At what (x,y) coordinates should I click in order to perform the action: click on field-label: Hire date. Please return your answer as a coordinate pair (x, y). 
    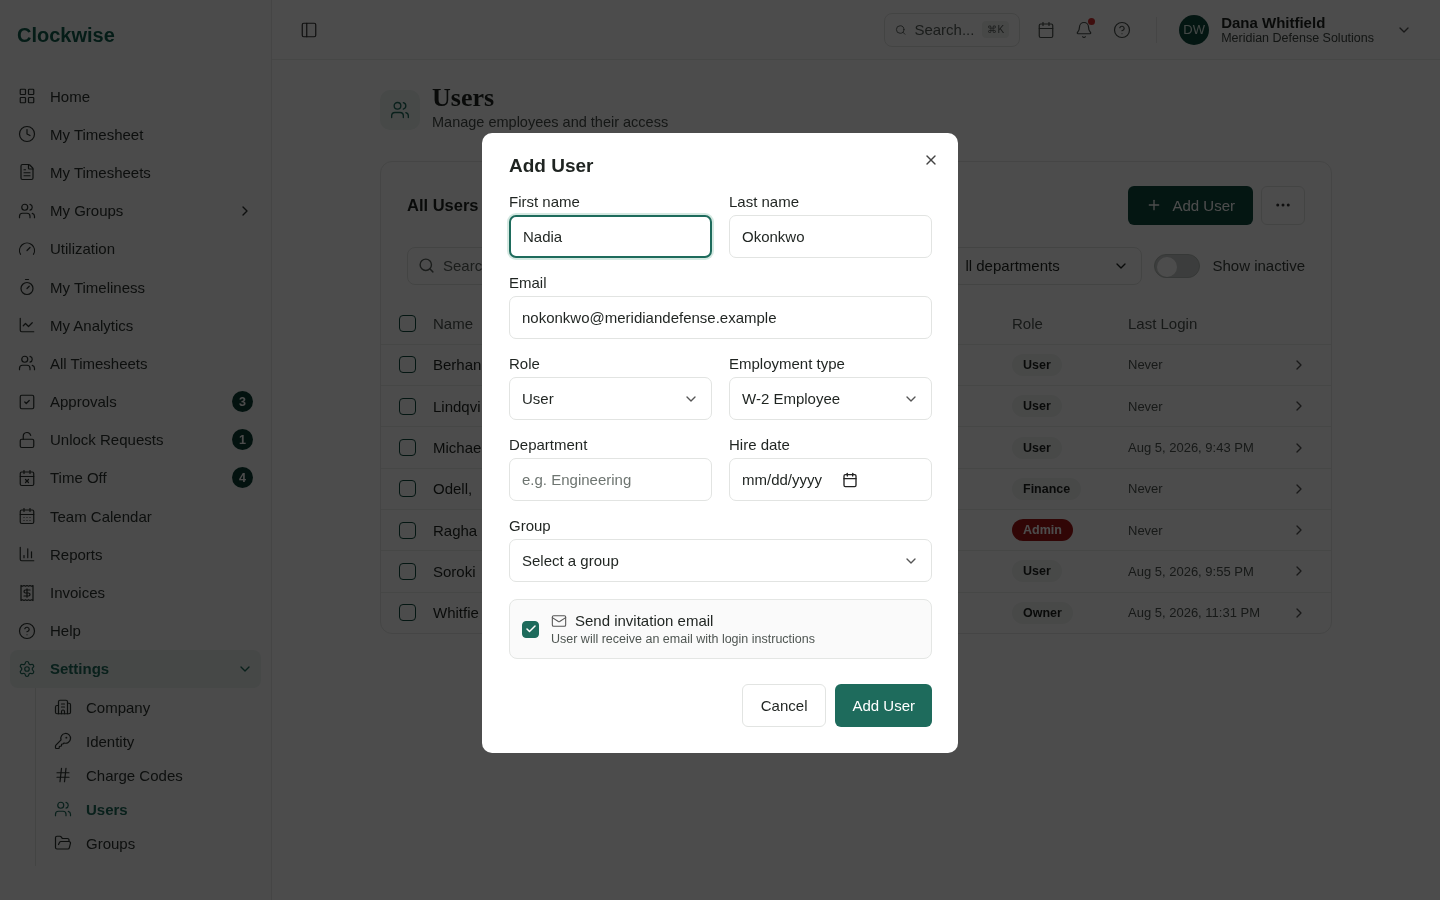
    Looking at the image, I should click on (760, 444).